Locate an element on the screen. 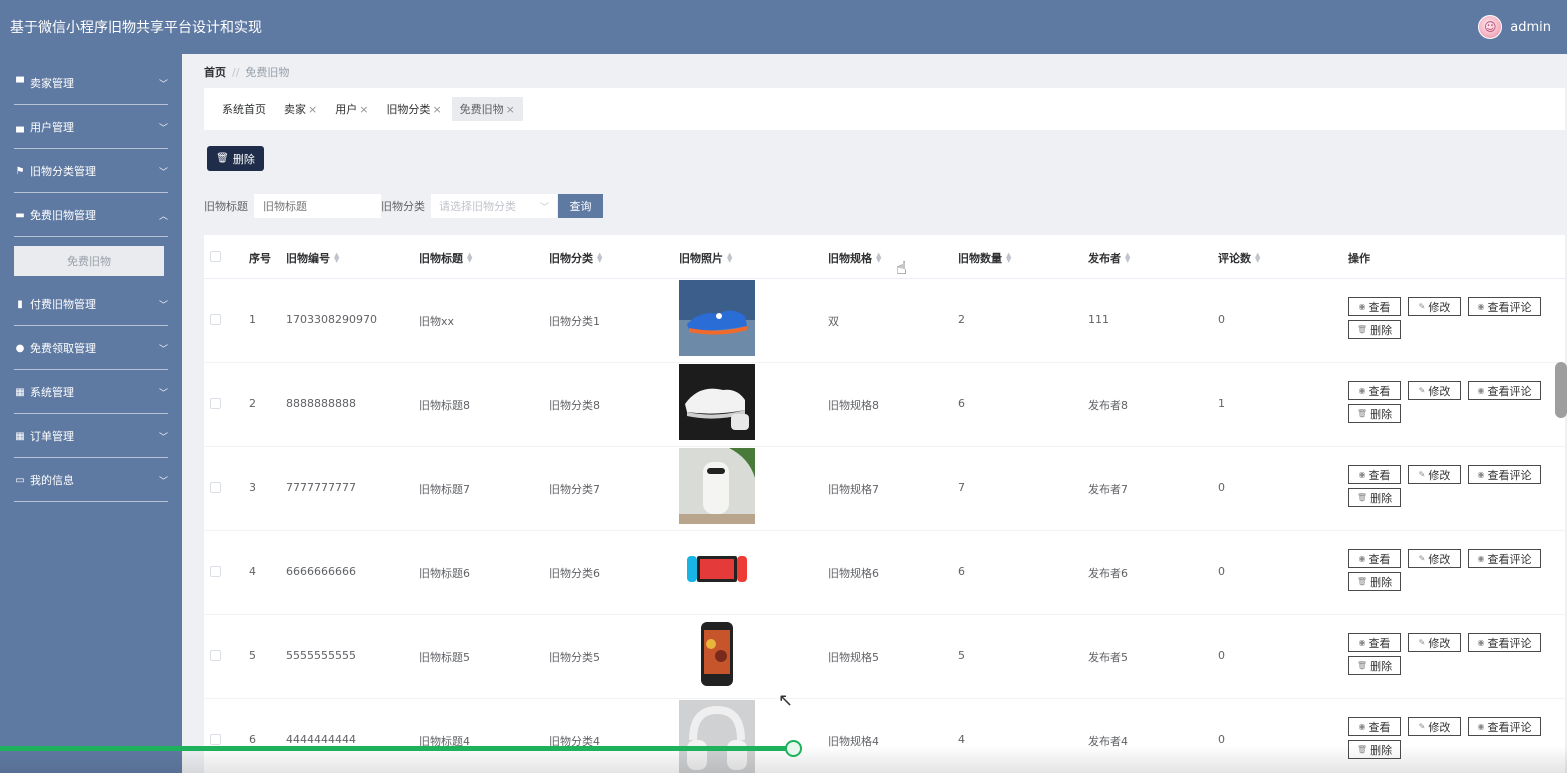  batch-delete-button: 🗑 删除 is located at coordinates (235, 158).